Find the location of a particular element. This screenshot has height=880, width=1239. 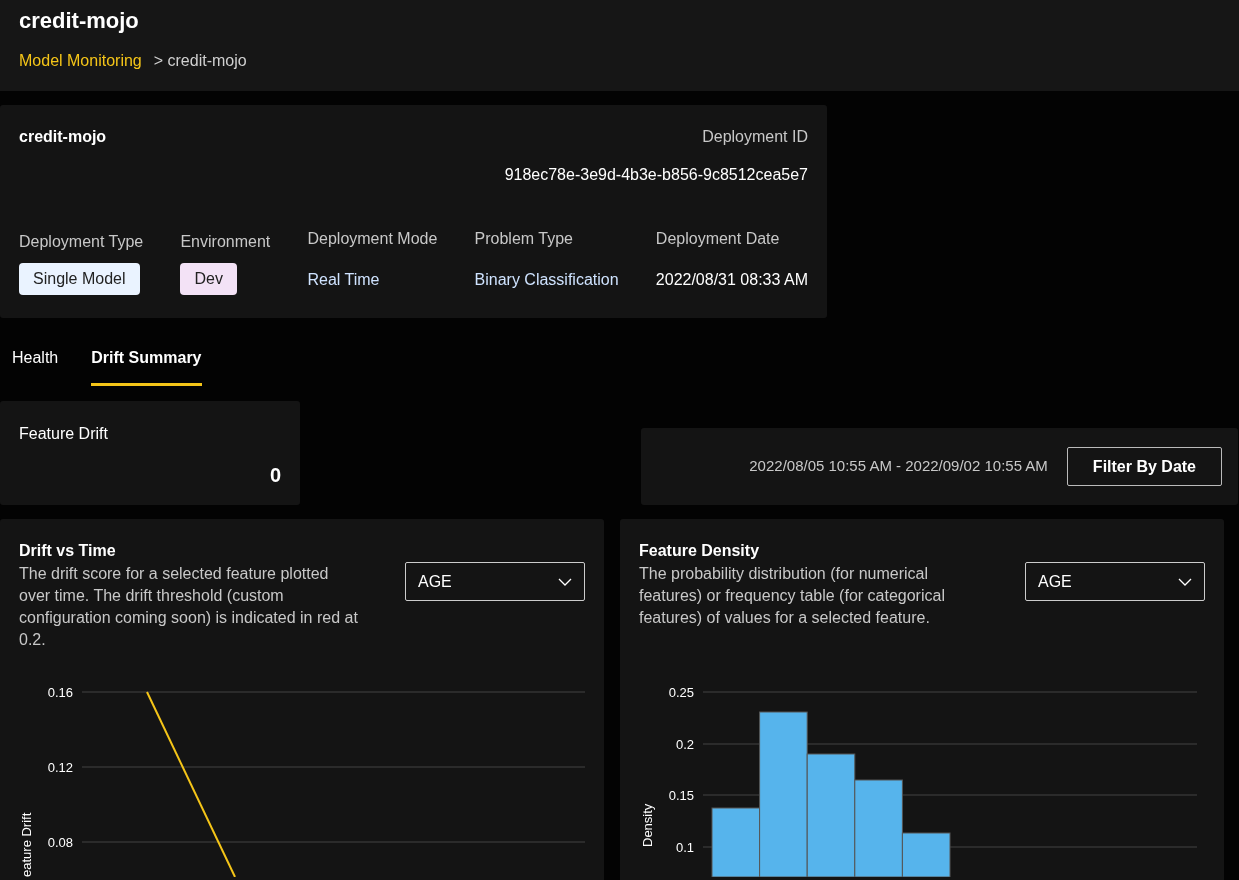

date-range: 2022/08/05 10:55 AM - 2022/09/02 10:55 AM is located at coordinates (898, 466).